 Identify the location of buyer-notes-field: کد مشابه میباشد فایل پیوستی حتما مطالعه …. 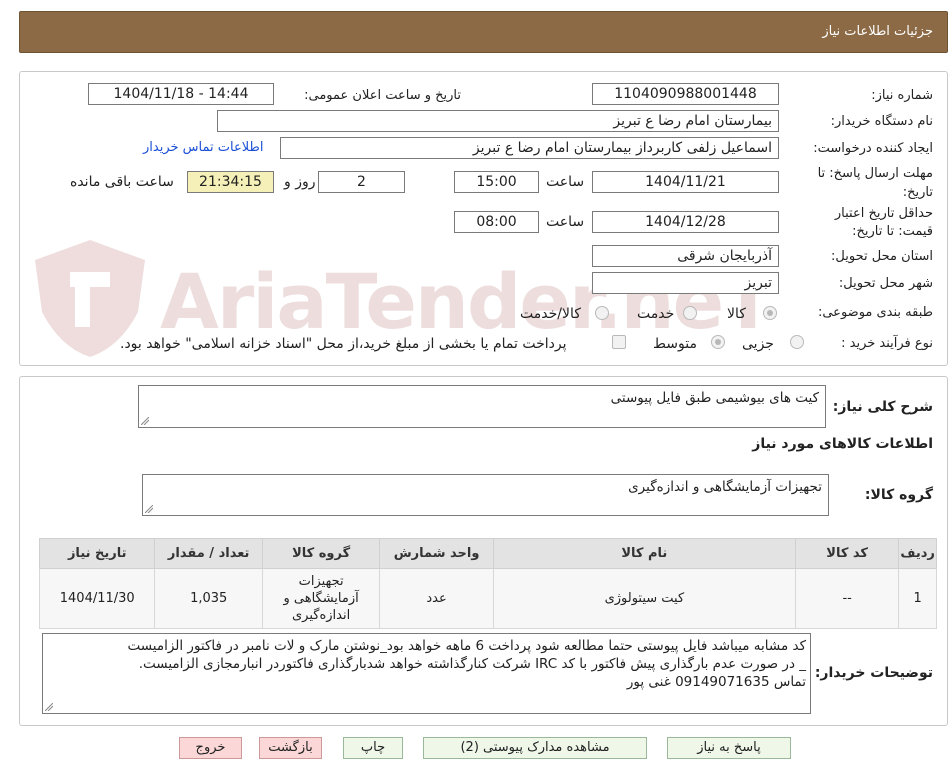
(426, 673).